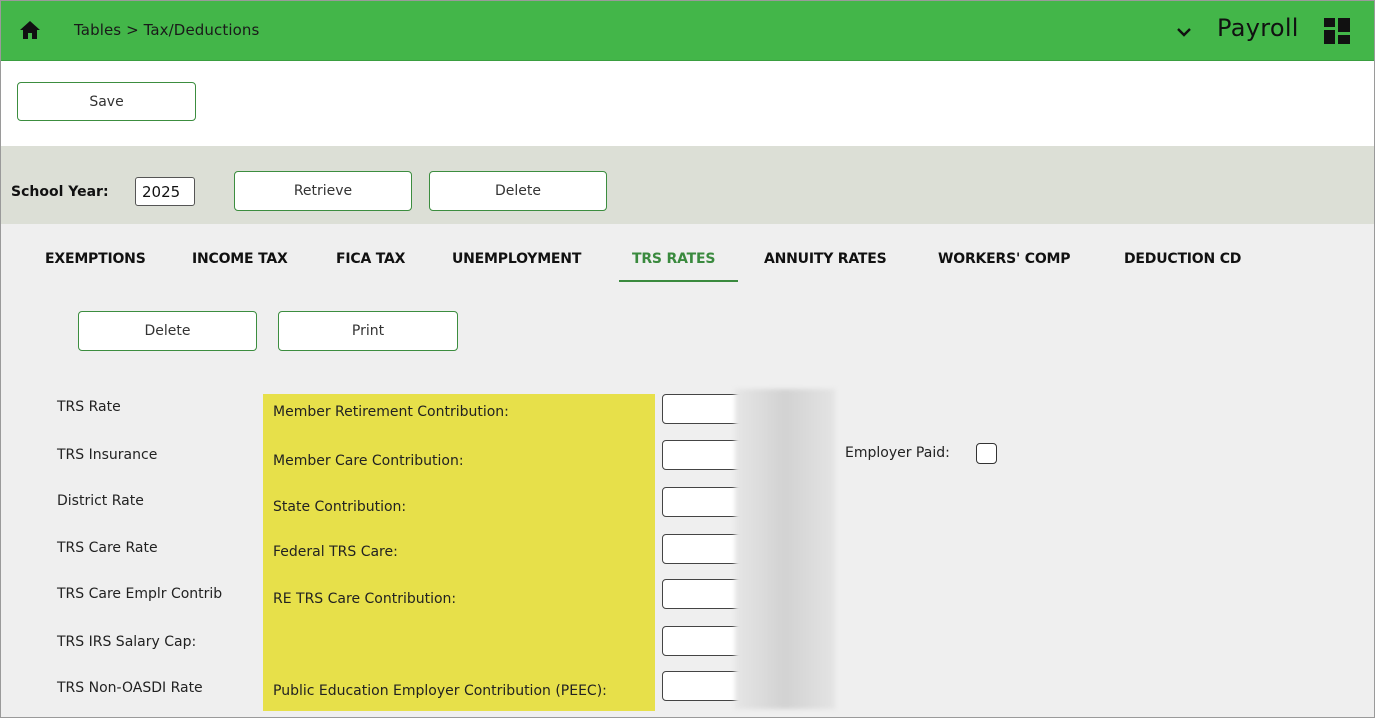  Describe the element at coordinates (1258, 28) in the screenshot. I see `app-title: Payroll` at that location.